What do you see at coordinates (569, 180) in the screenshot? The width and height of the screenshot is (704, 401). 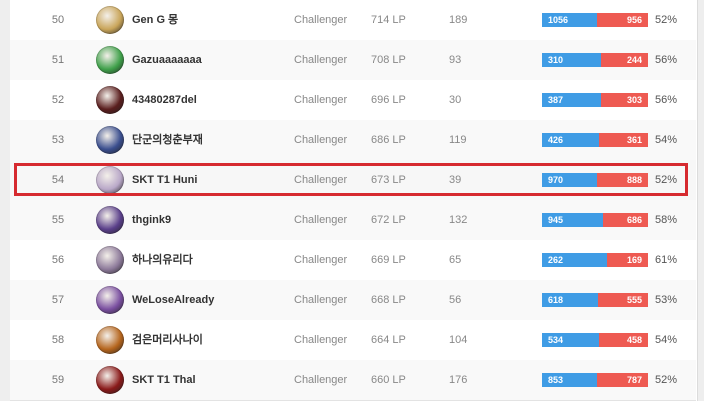 I see `wins-count: 970` at bounding box center [569, 180].